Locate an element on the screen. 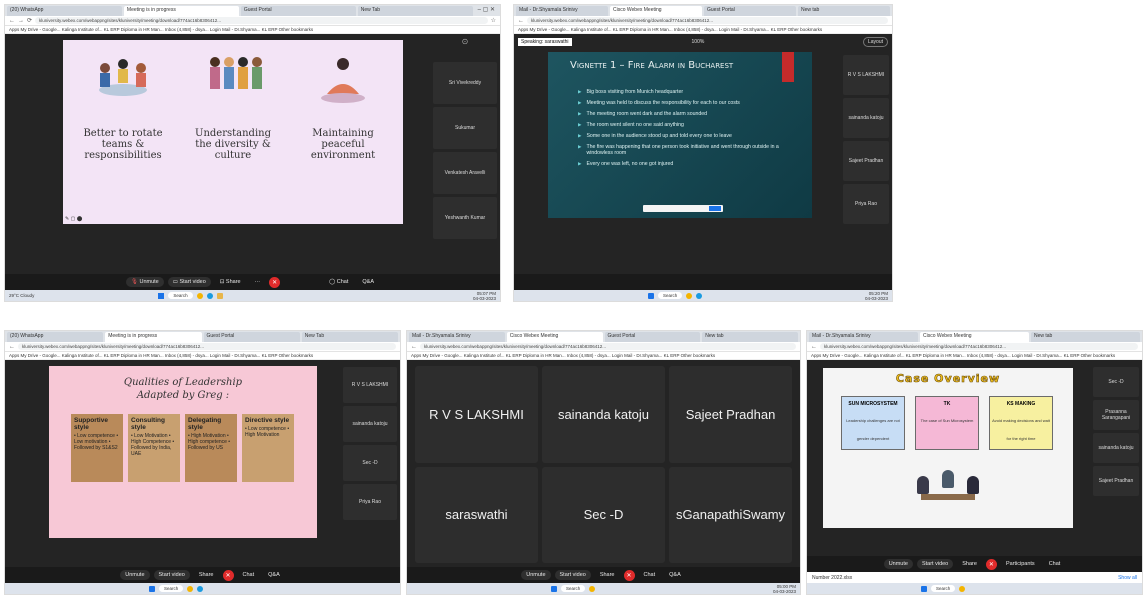 The image size is (1147, 599). participant-tile: Sukumar is located at coordinates (465, 128).